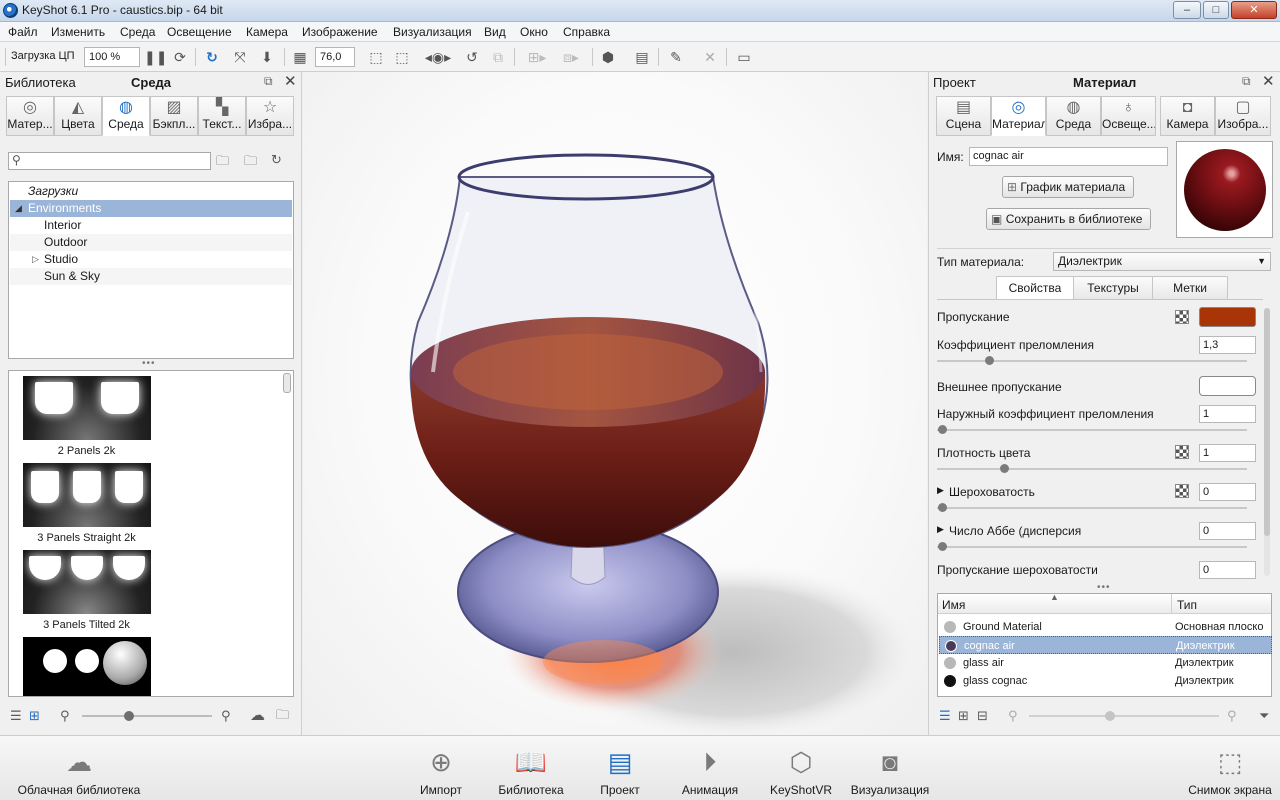 This screenshot has height=800, width=1280. What do you see at coordinates (1105, 645) in the screenshot?
I see `table-row-selected: cognac air Диэлектрик` at bounding box center [1105, 645].